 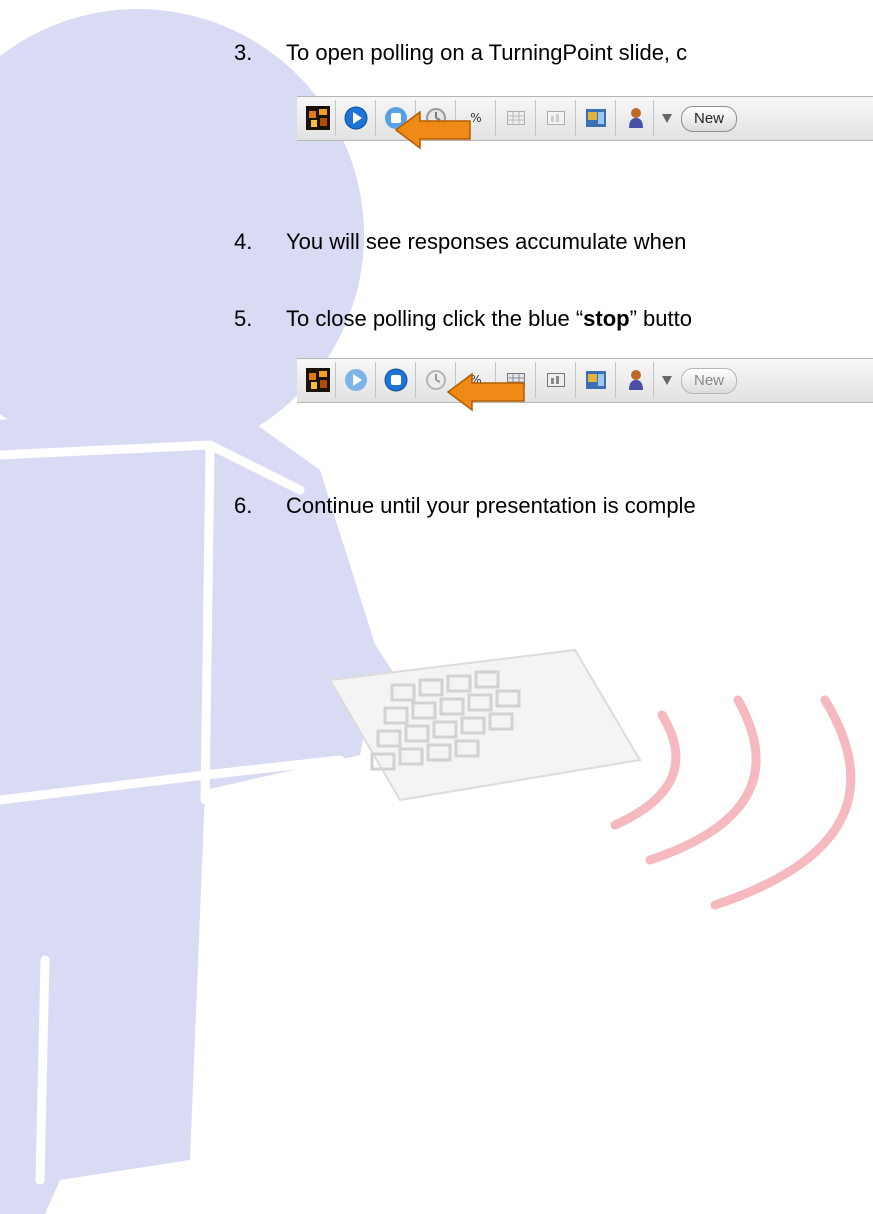 What do you see at coordinates (396, 380) in the screenshot?
I see `stop-polling-icon` at bounding box center [396, 380].